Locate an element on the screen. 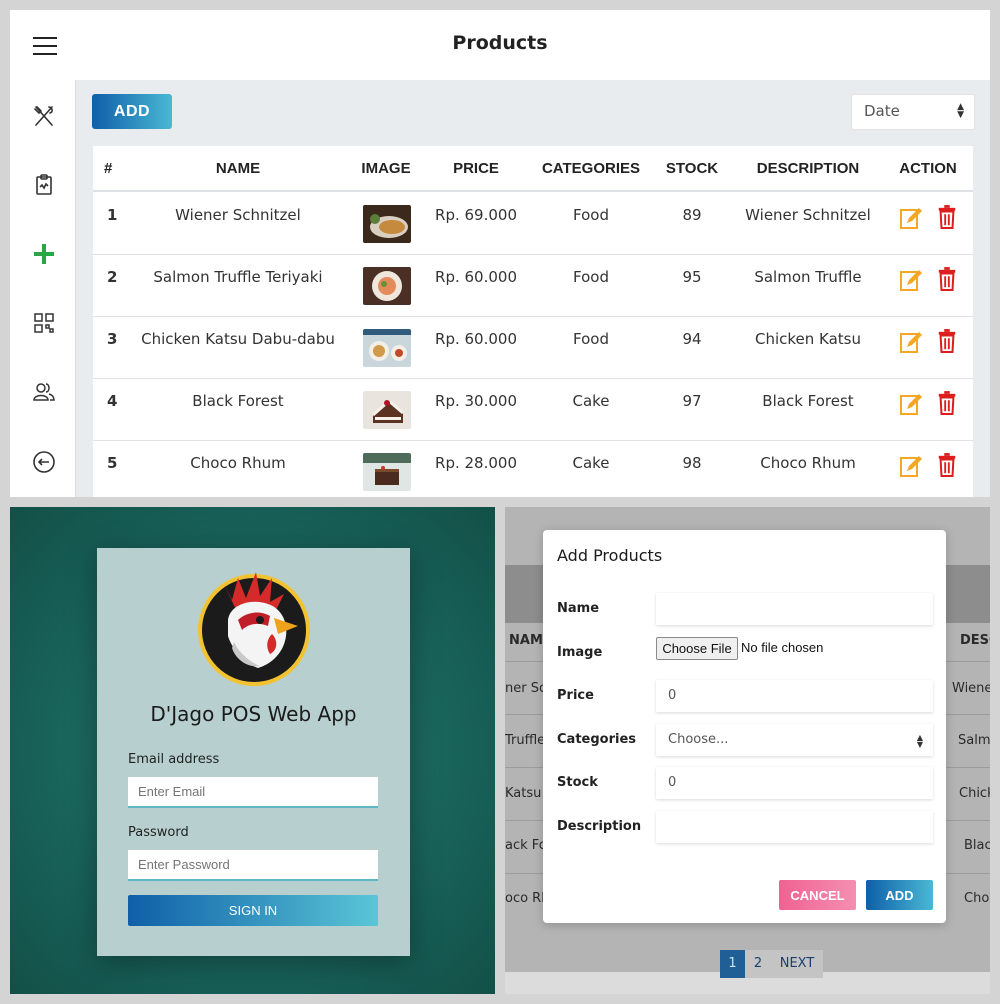 This screenshot has width=1000, height=1004. product-description: Salmon Truffle is located at coordinates (808, 277).